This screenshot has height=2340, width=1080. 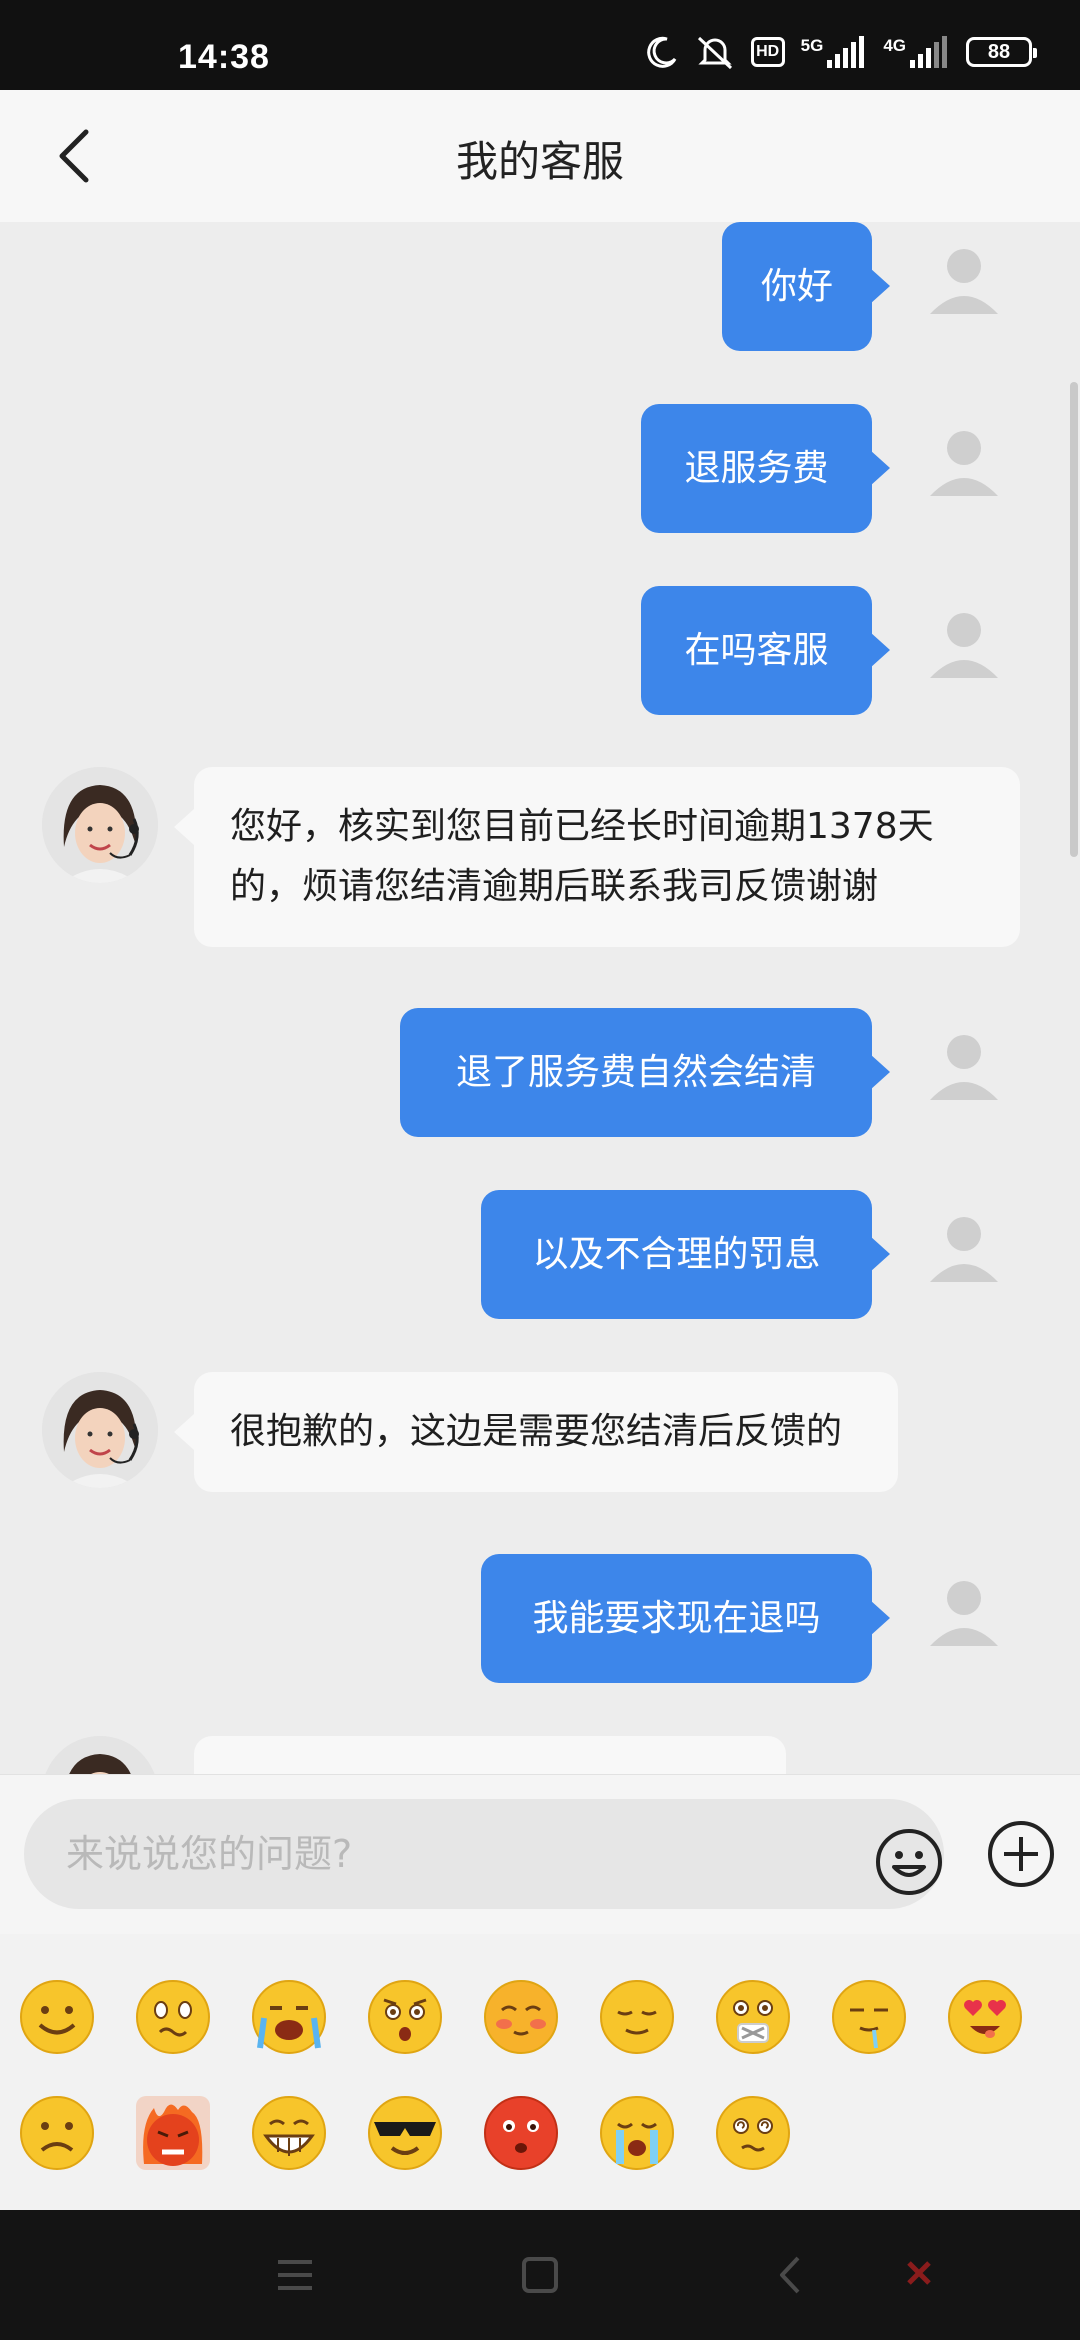 I want to click on emoji-cool, so click(x=405, y=2133).